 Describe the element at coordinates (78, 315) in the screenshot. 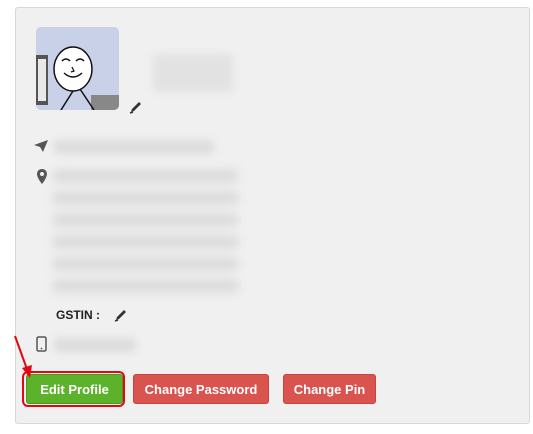

I see `gstin-label: GSTIN :` at that location.